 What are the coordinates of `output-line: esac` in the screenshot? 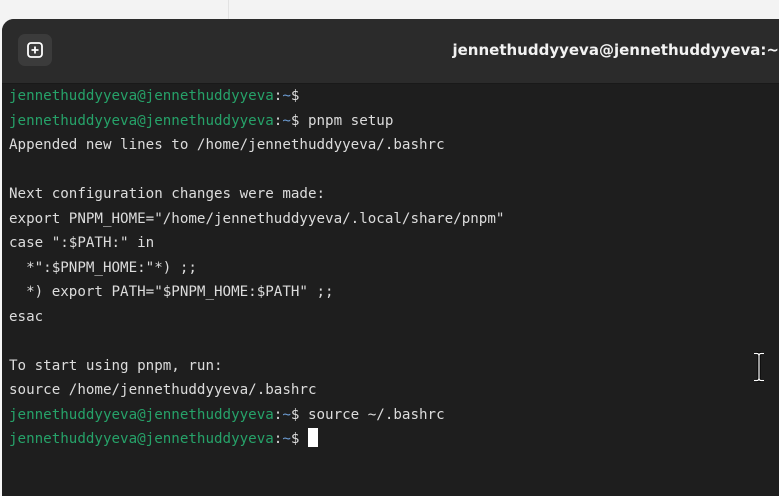 It's located at (26, 316).